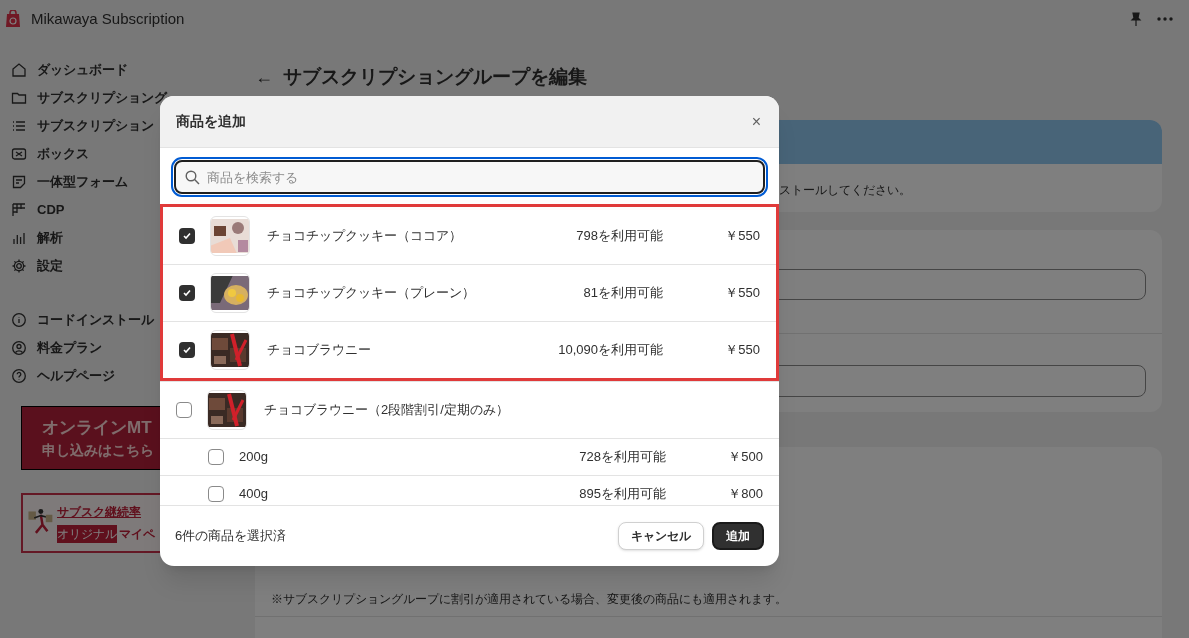  What do you see at coordinates (745, 457) in the screenshot?
I see `price-text: ￥500` at bounding box center [745, 457].